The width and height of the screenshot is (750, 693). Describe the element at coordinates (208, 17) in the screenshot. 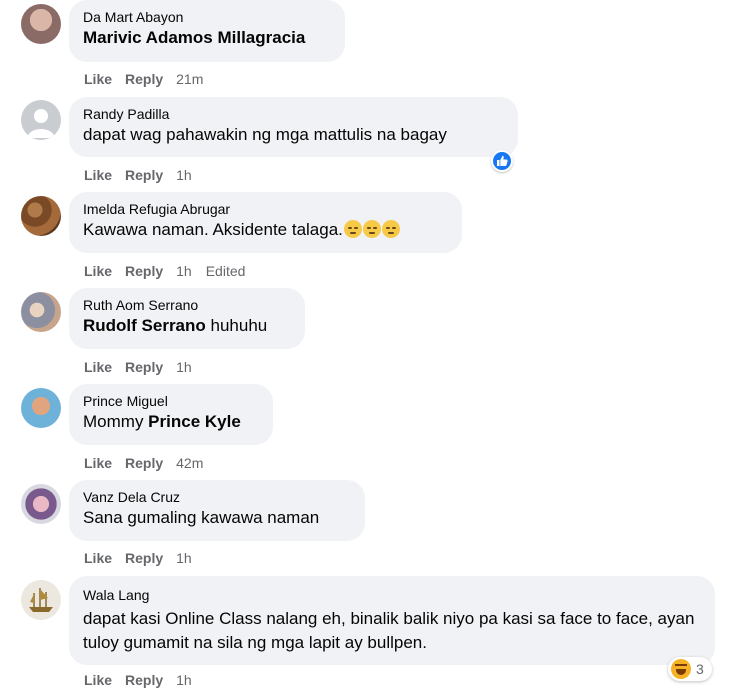

I see `comment-author: Da Mart Abayon` at that location.